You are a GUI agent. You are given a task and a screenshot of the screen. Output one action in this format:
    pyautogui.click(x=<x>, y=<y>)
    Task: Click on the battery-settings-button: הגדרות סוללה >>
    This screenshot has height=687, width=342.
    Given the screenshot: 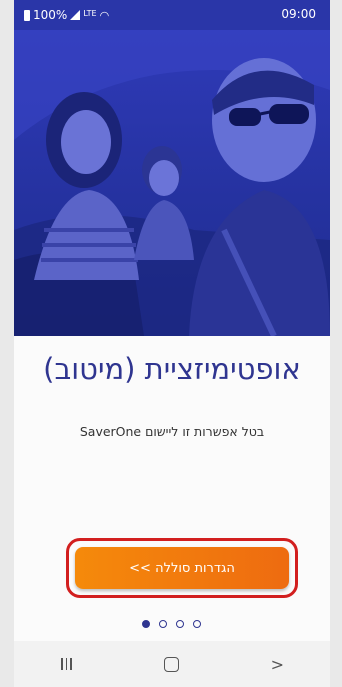 What is the action you would take?
    pyautogui.click(x=182, y=568)
    